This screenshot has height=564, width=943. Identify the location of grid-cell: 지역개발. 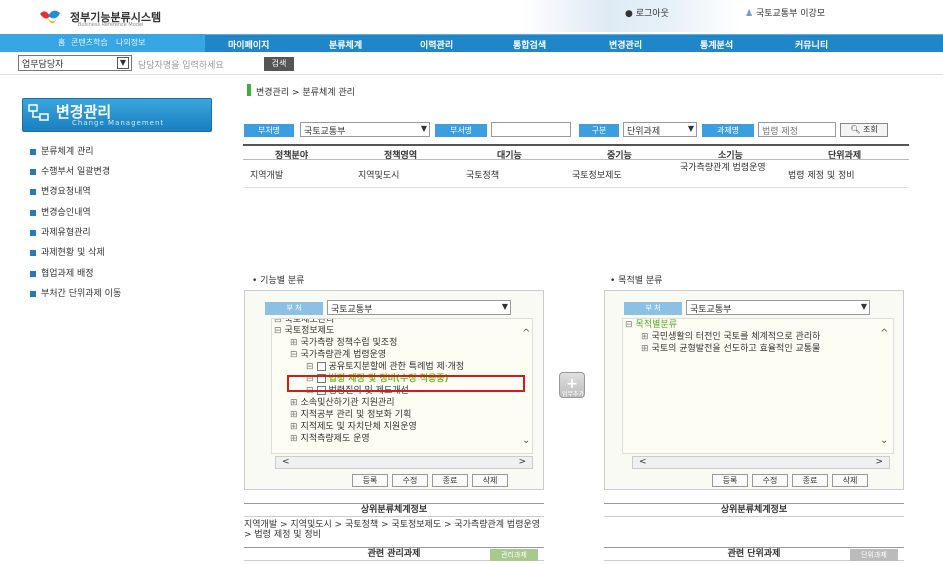
(266, 174).